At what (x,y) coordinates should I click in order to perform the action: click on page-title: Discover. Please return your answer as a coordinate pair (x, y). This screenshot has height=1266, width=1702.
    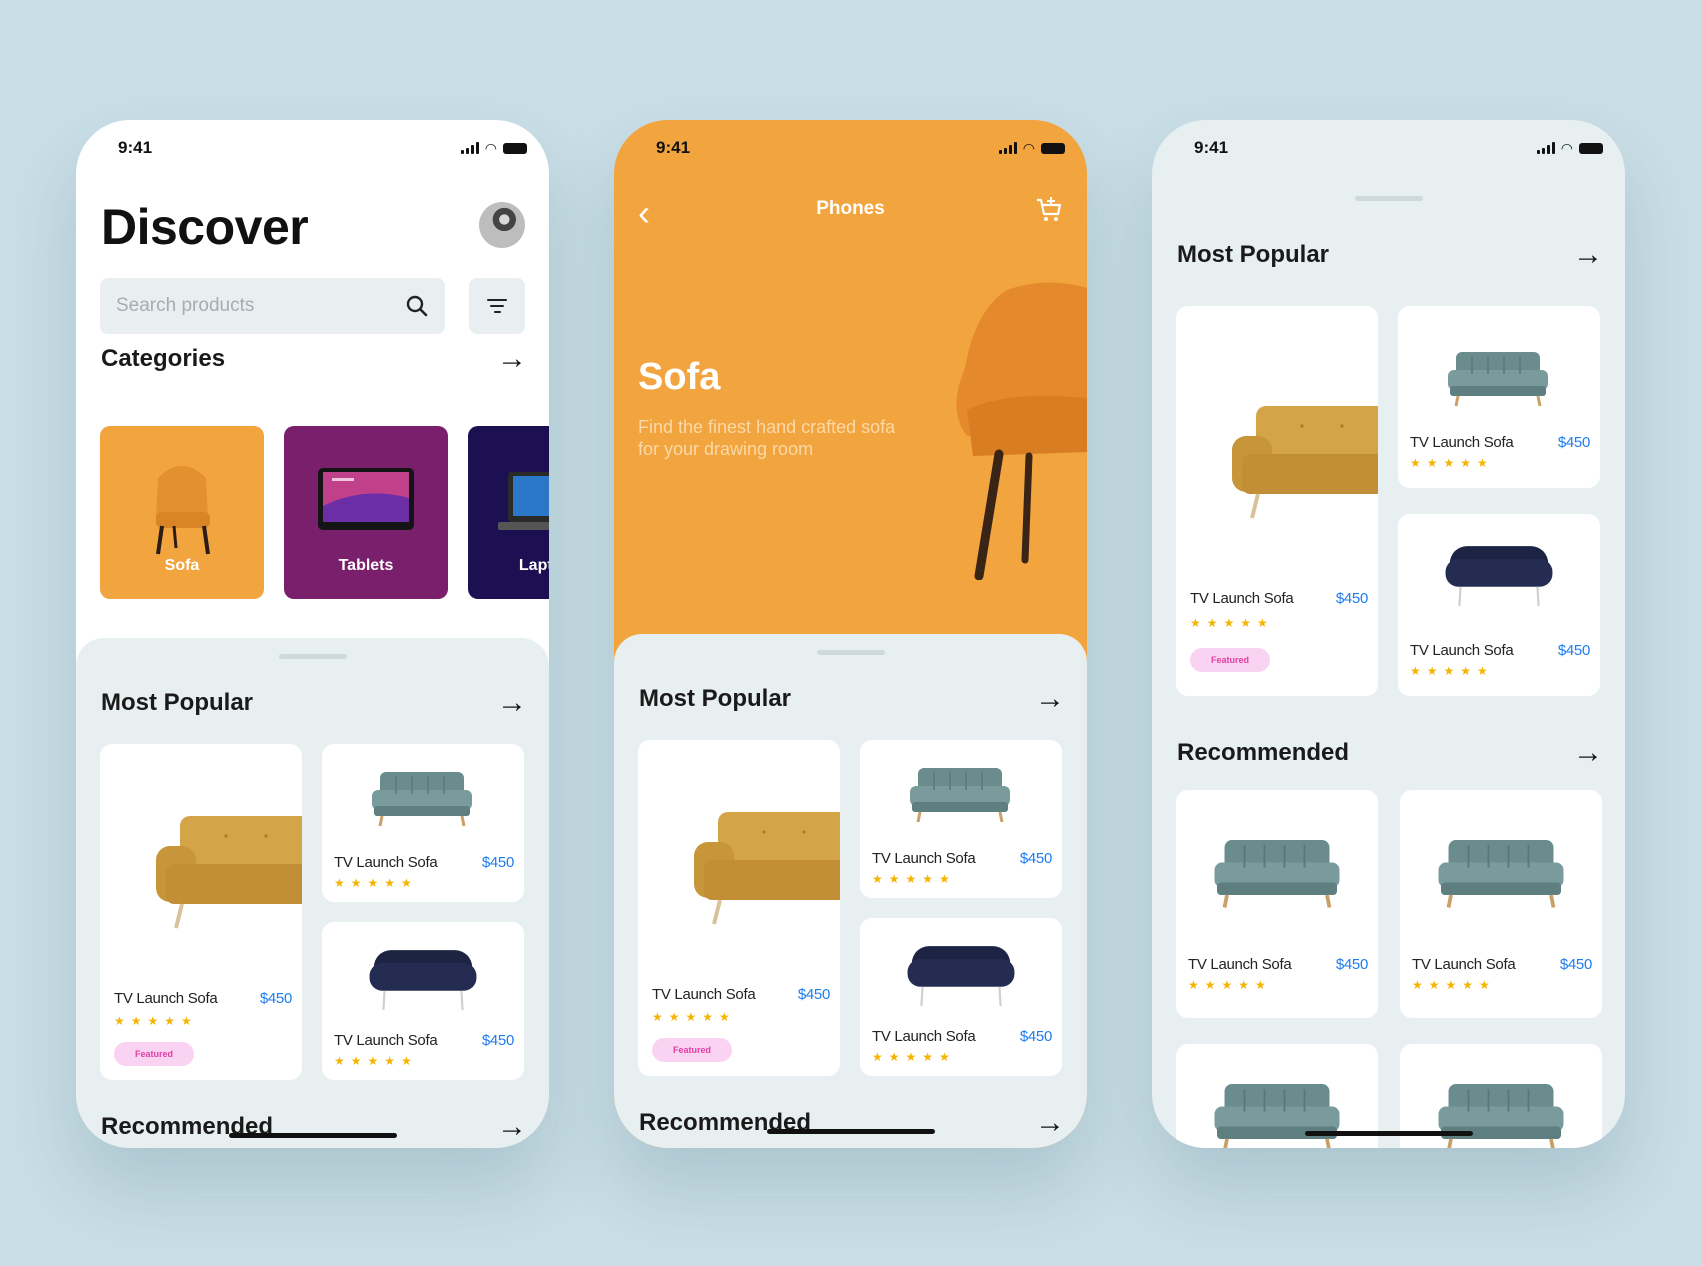
    Looking at the image, I should click on (205, 227).